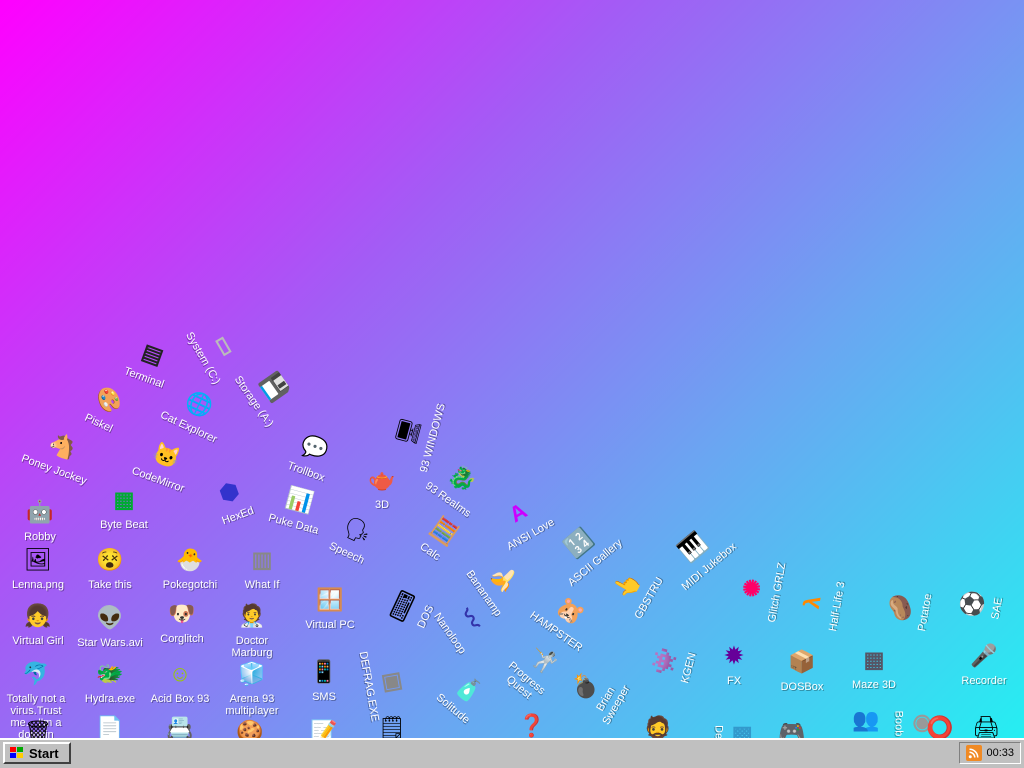 This screenshot has width=1024, height=768. I want to click on wave-icon: ▦, so click(124, 499).